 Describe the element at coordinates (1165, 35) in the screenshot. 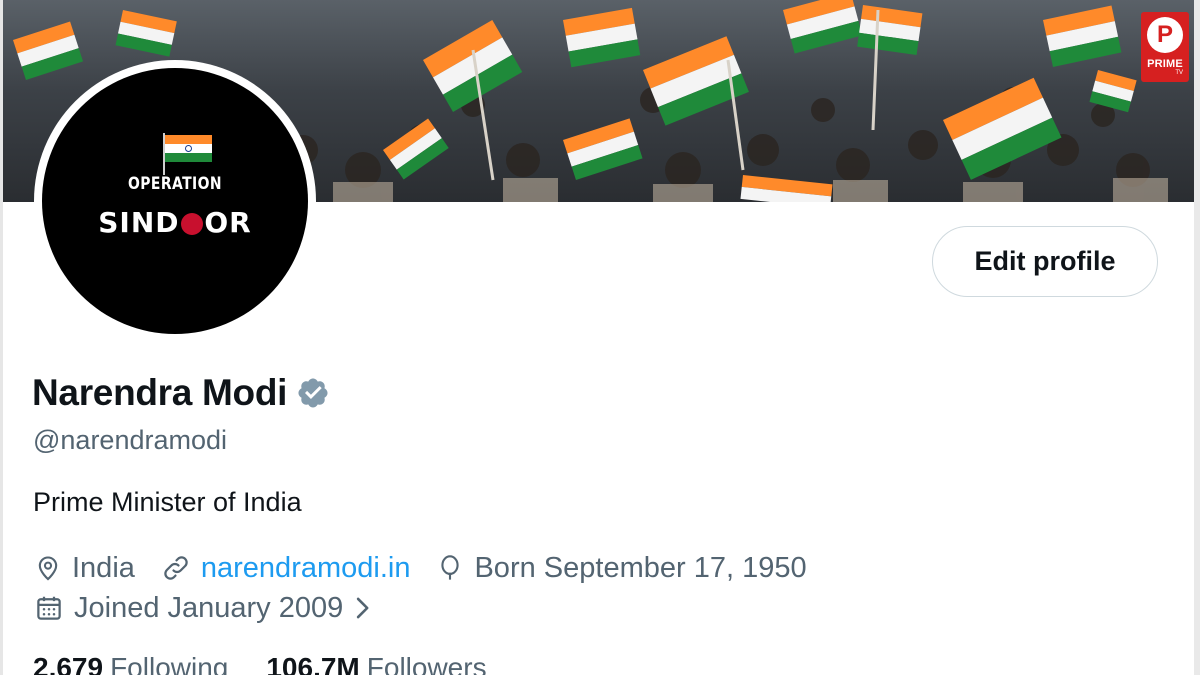

I see `prime-tv-logo-icon: P` at that location.